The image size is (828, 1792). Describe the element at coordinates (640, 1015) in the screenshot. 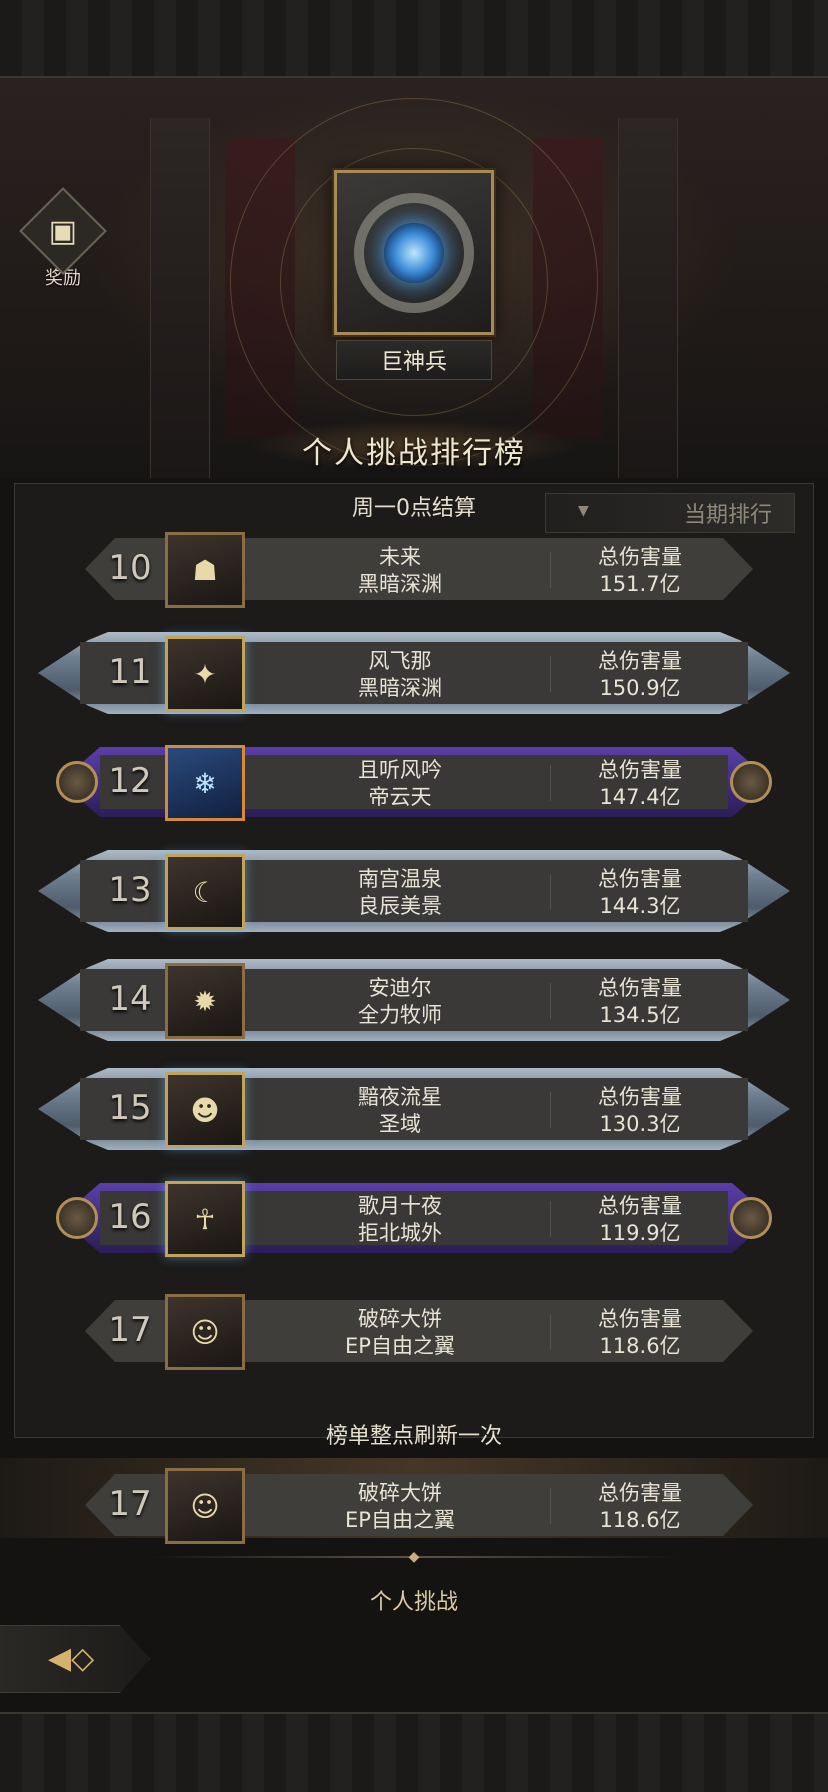

I see `score-value: 134.5亿` at that location.